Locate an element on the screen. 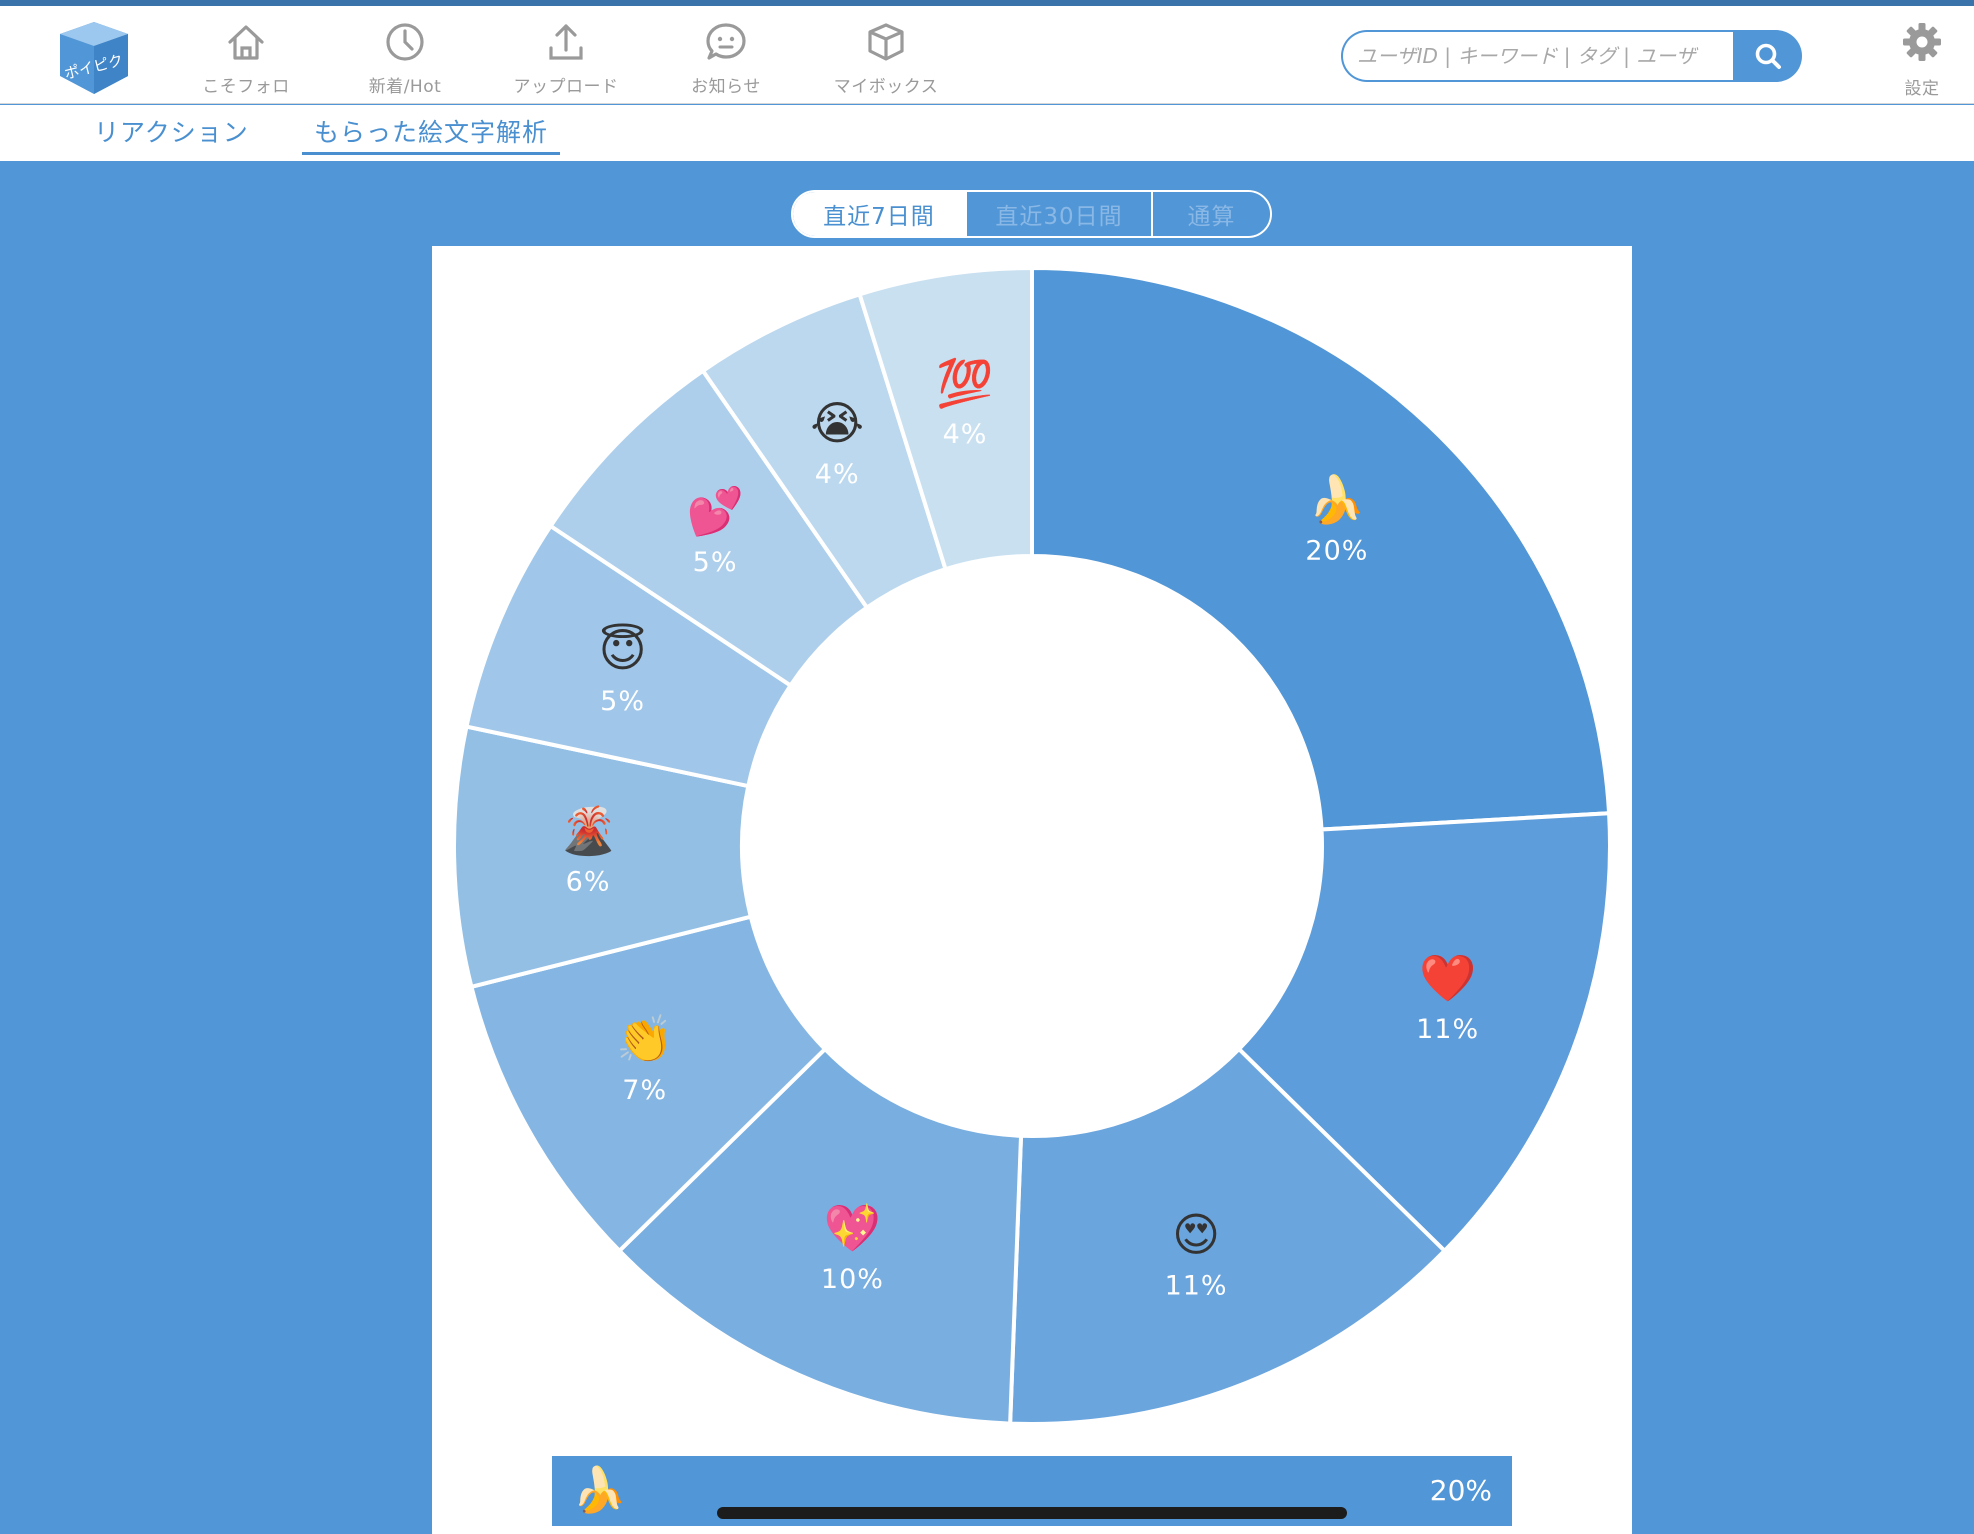 Image resolution: width=1974 pixels, height=1534 pixels. home-icon is located at coordinates (246, 42).